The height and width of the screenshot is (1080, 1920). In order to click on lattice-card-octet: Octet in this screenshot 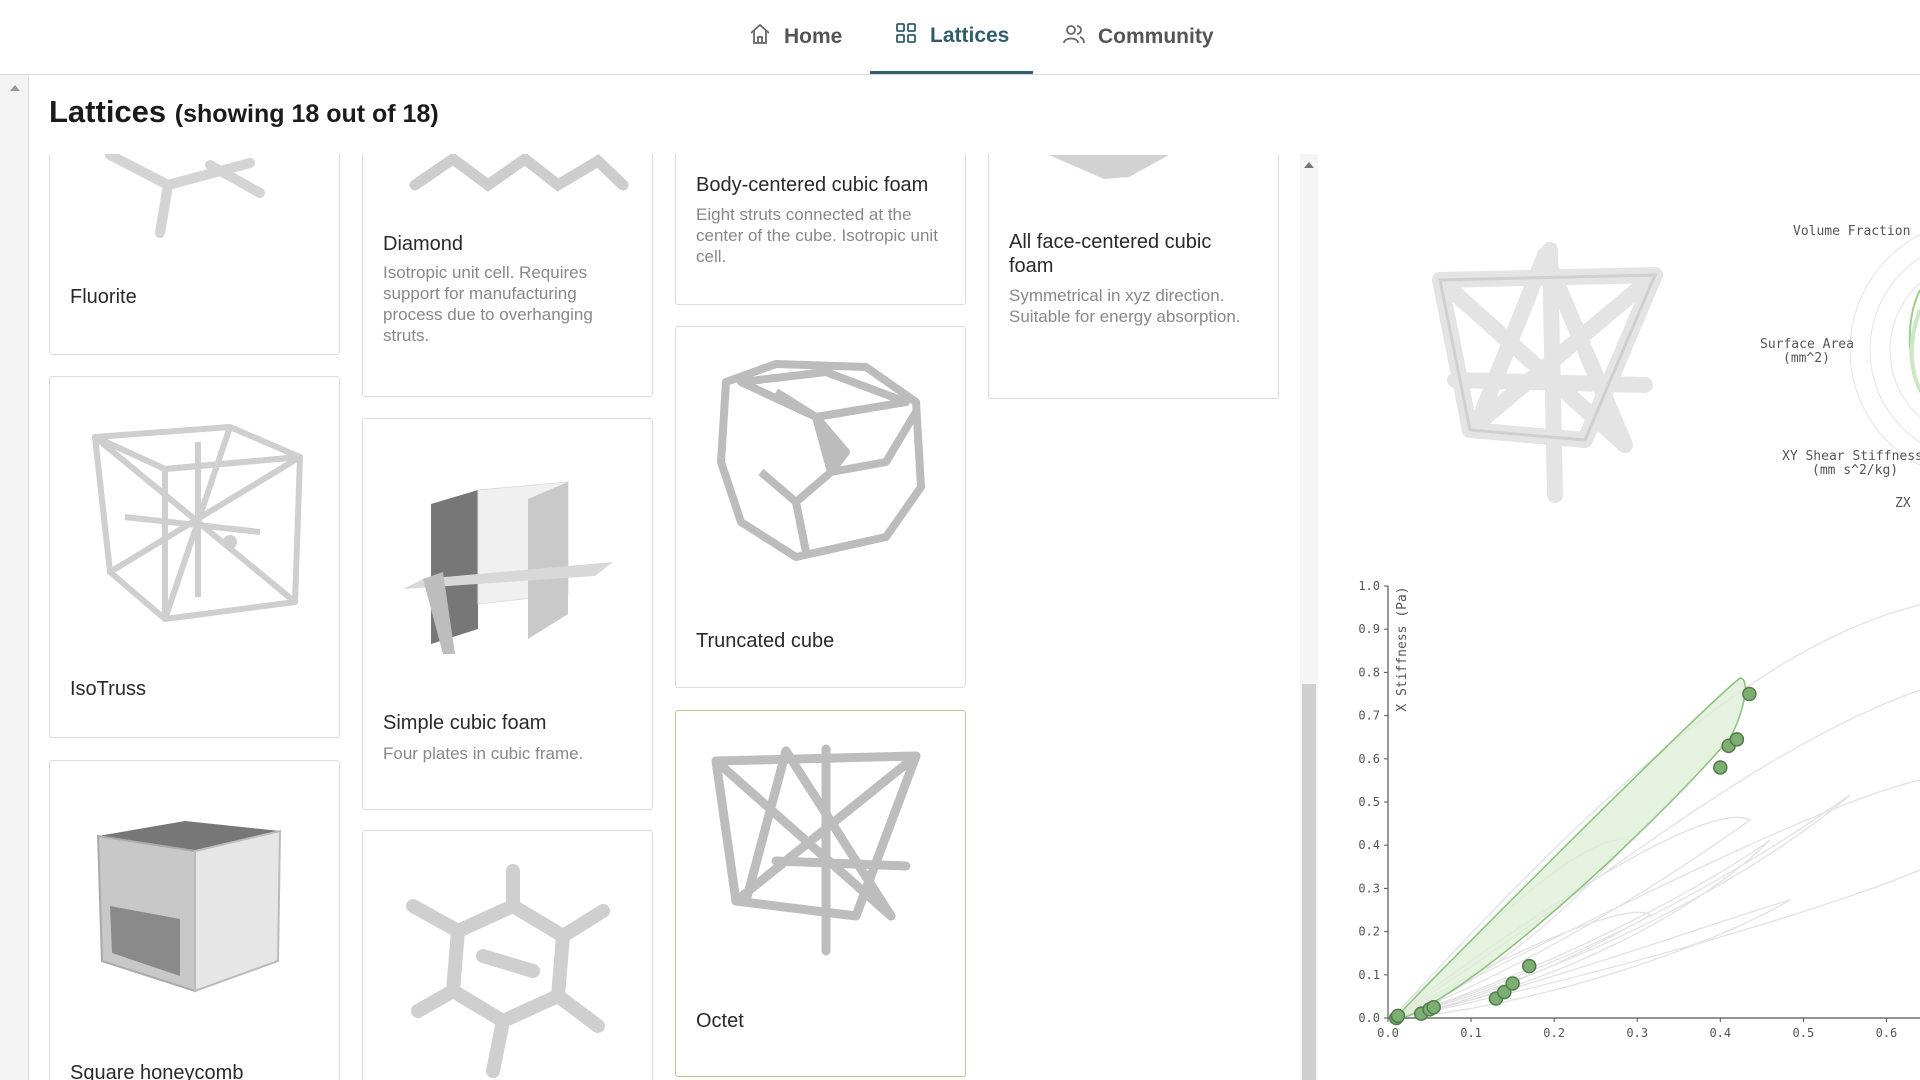, I will do `click(820, 893)`.